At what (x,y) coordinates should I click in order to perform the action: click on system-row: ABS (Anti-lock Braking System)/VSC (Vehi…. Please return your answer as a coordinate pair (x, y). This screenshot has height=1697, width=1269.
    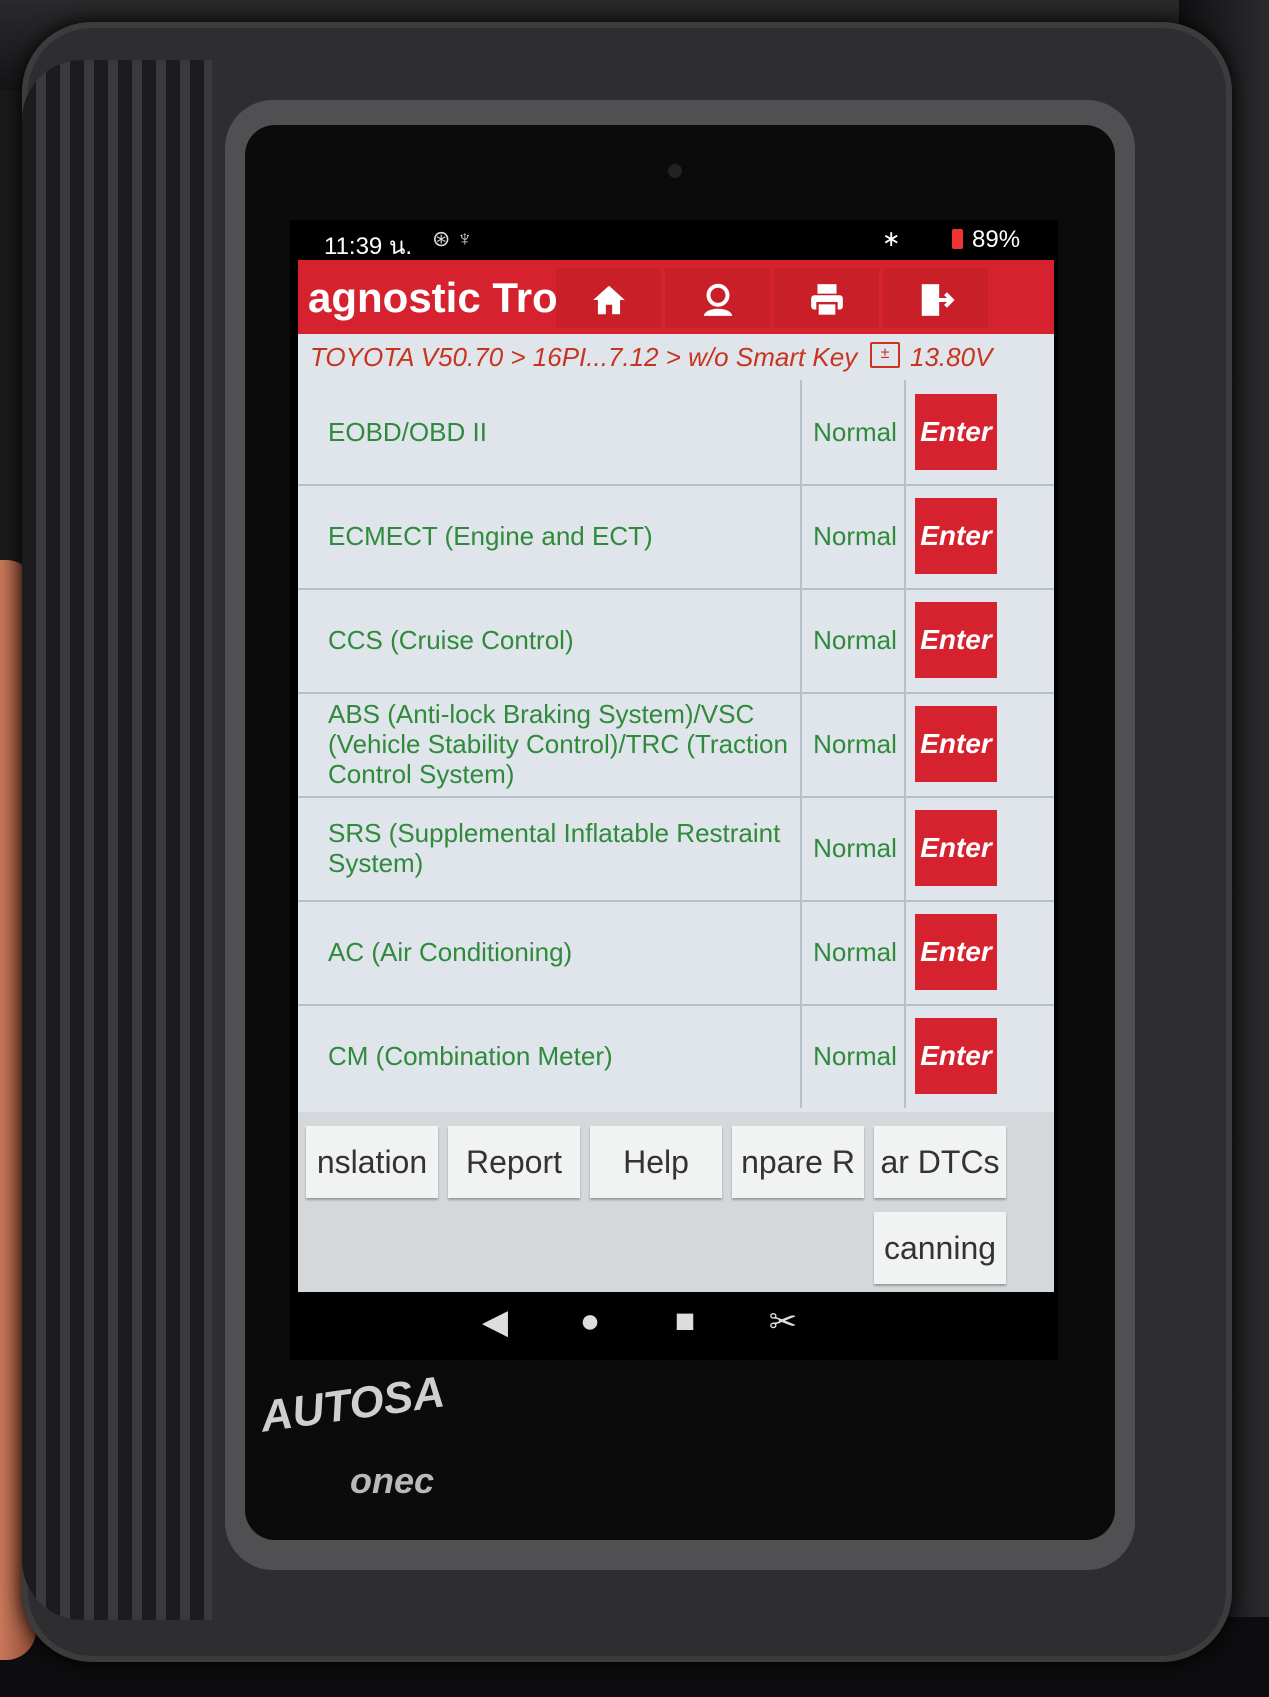
    Looking at the image, I should click on (676, 745).